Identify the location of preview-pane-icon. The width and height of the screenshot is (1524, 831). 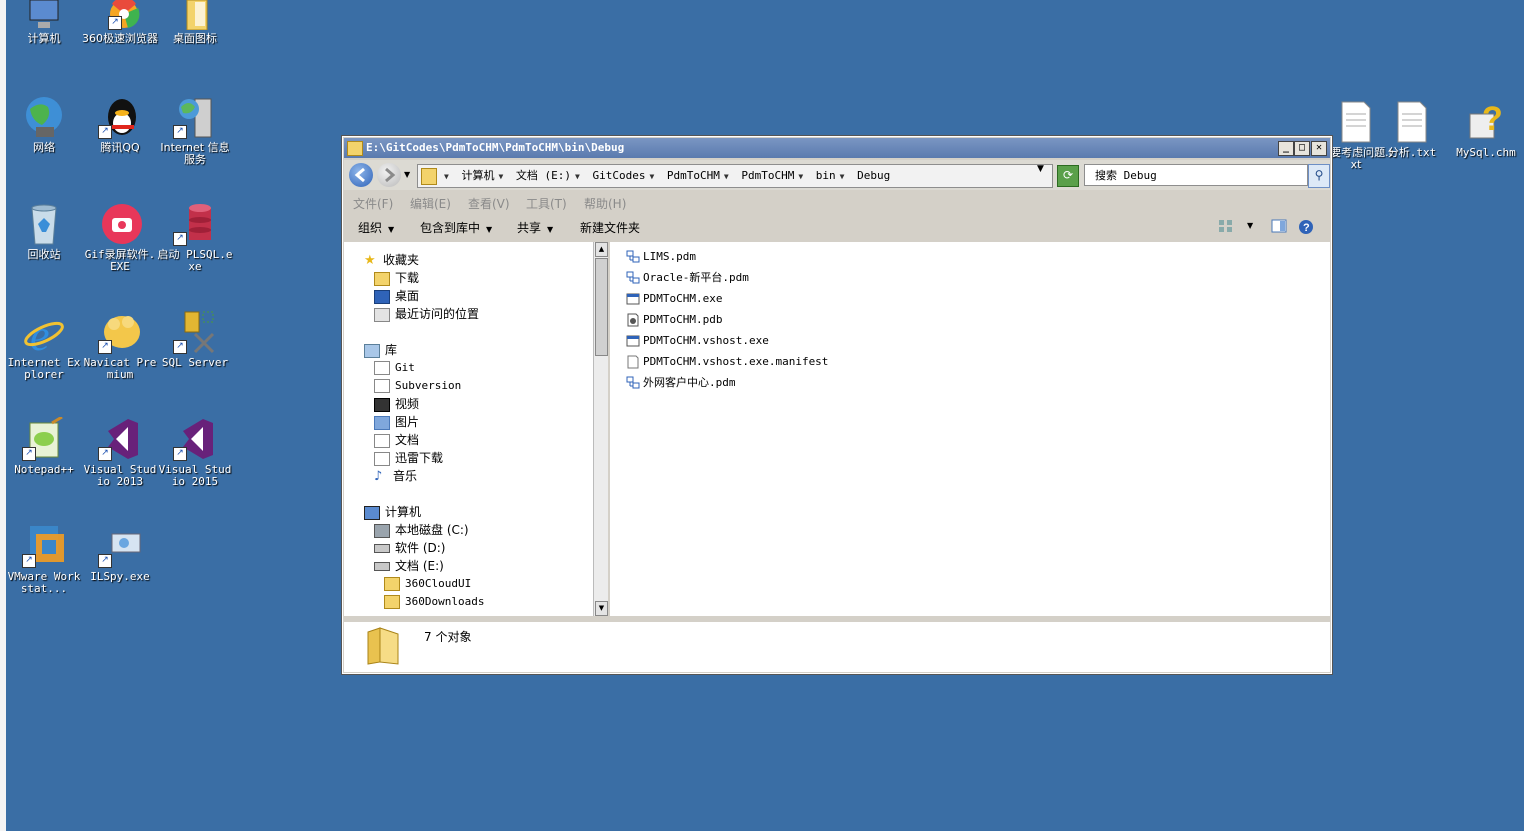
(1279, 226).